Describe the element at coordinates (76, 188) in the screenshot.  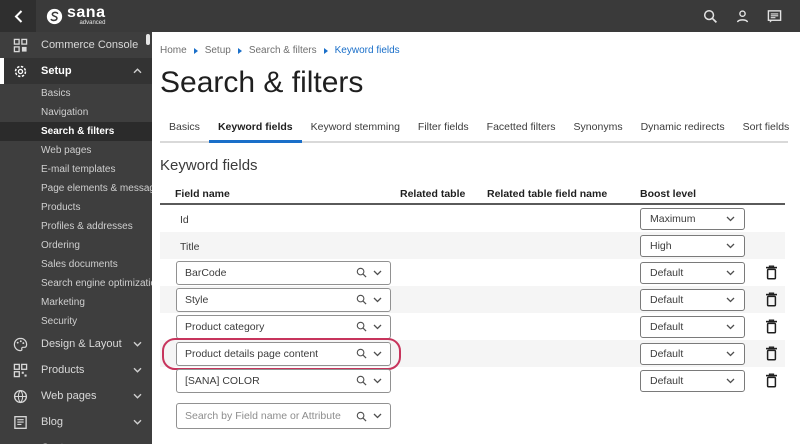
I see `sidebar-subitem-page-elements-messages: Page elements & messages` at that location.